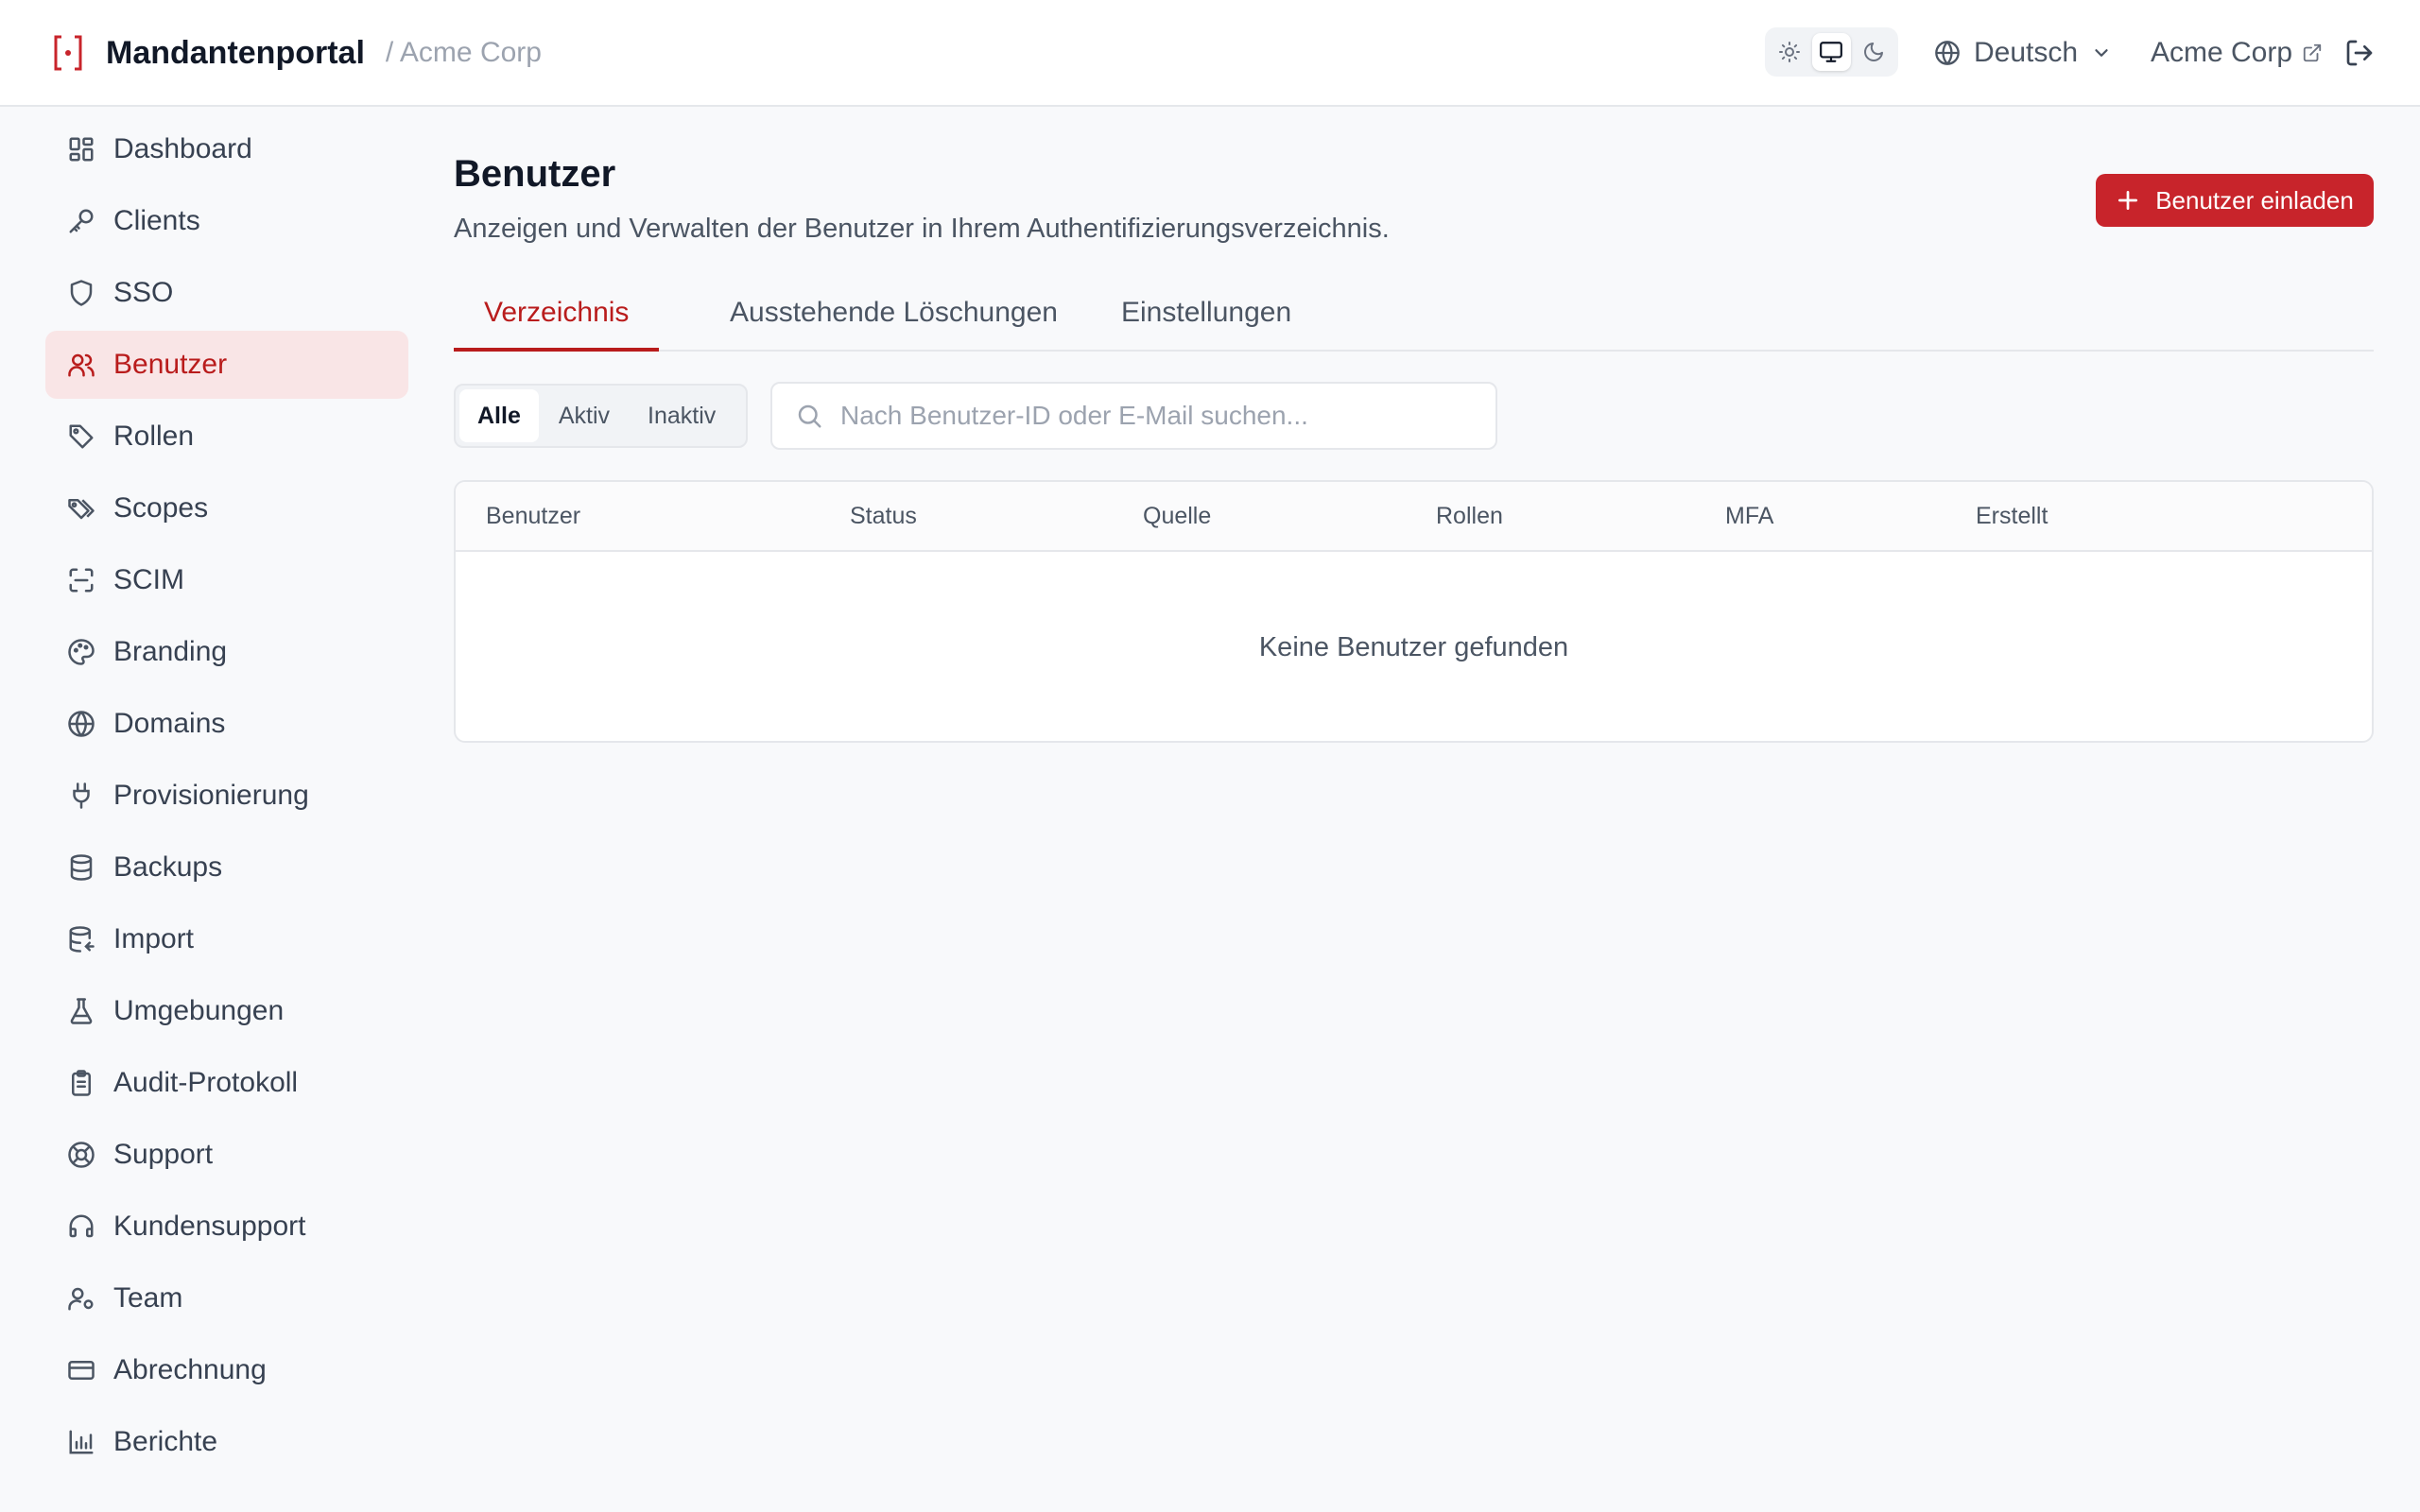  What do you see at coordinates (226, 508) in the screenshot?
I see `sidebar-item-scopes: Scopes` at bounding box center [226, 508].